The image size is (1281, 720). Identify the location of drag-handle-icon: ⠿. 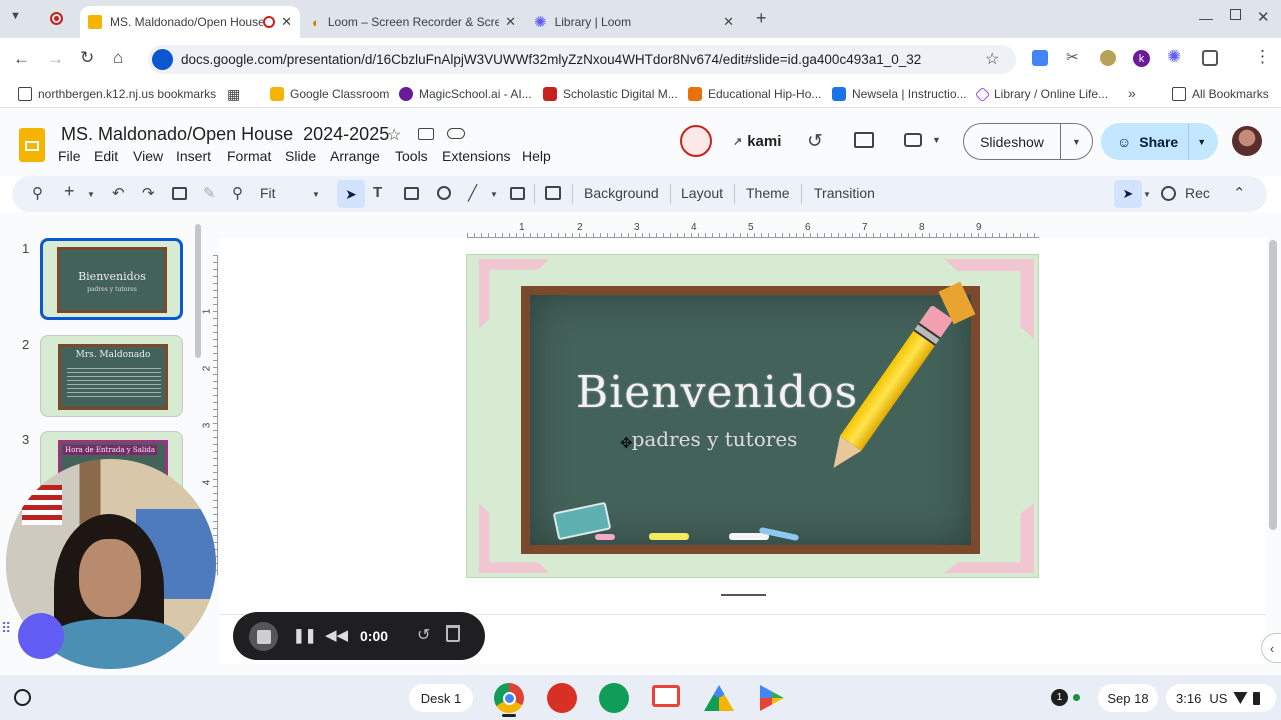
(6, 628).